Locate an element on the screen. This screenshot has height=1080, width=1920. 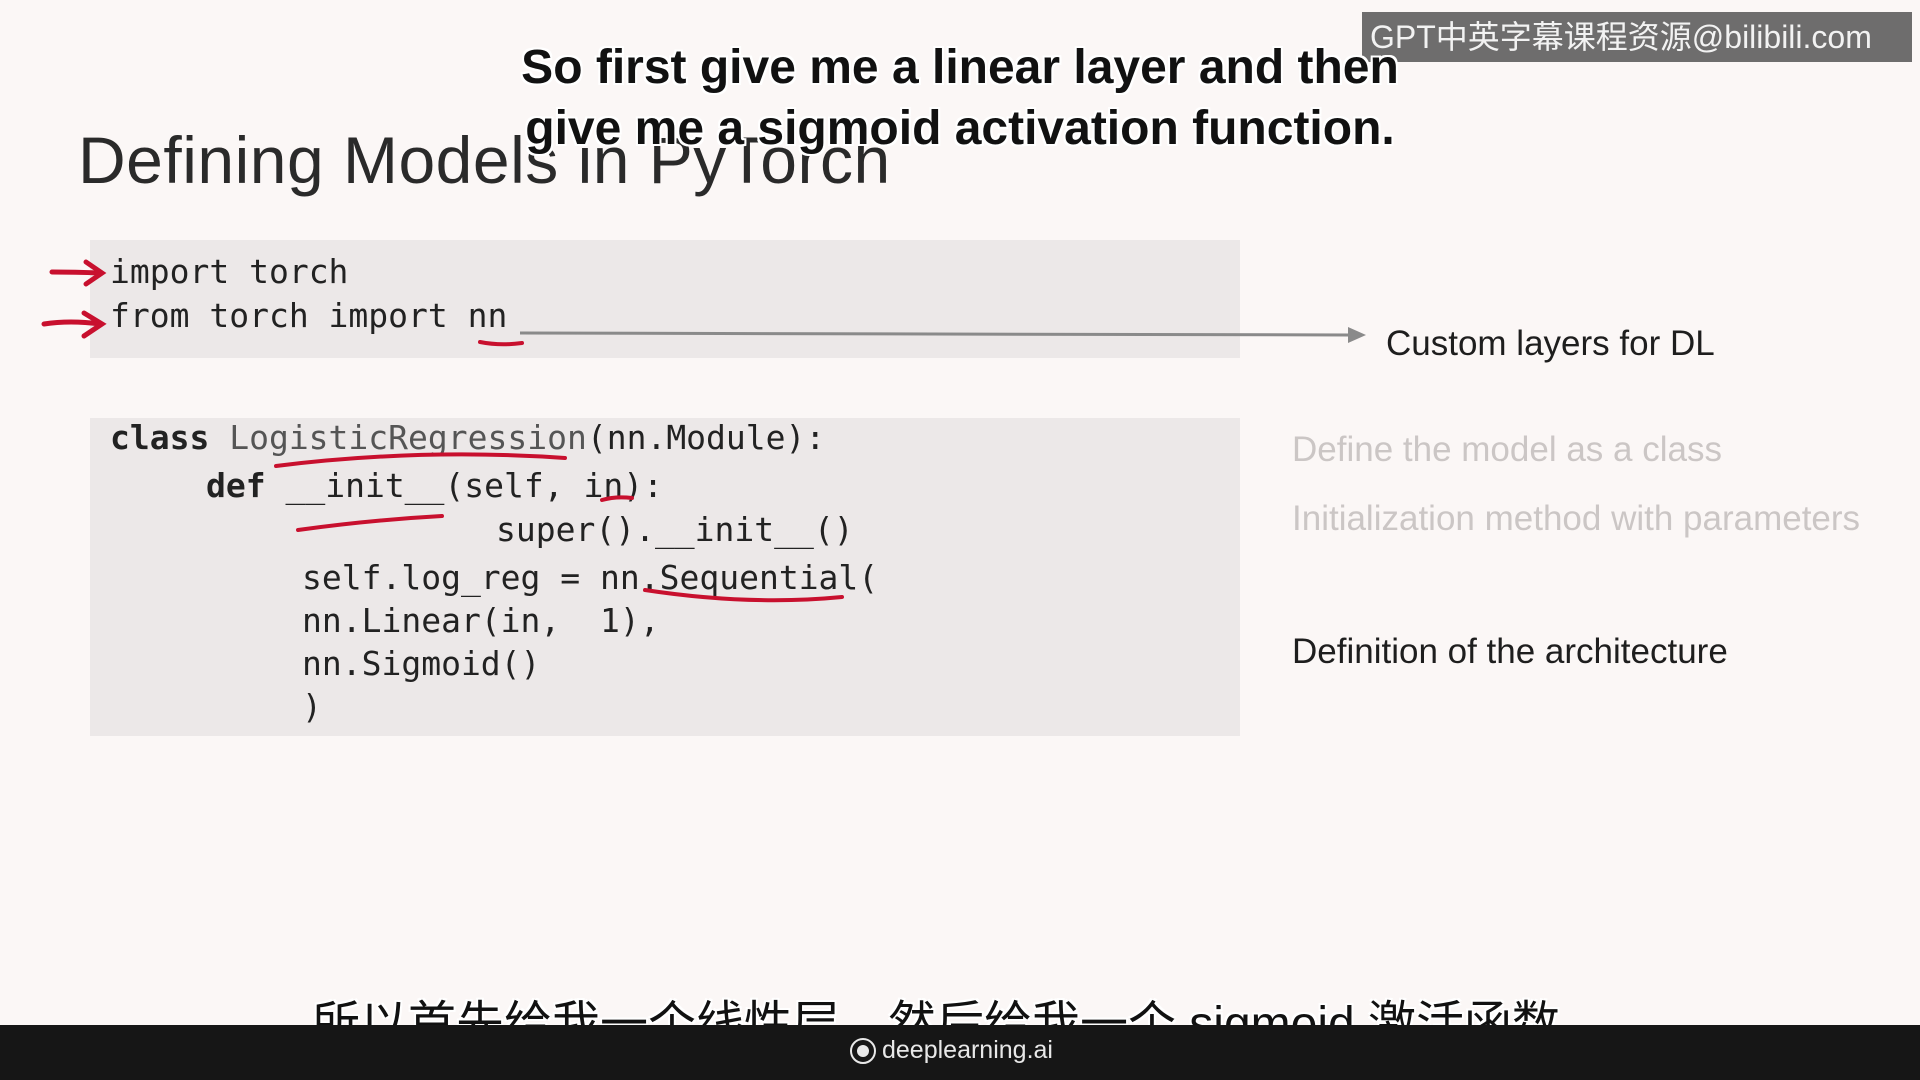
code-line-close-paren: ) is located at coordinates (312, 706).